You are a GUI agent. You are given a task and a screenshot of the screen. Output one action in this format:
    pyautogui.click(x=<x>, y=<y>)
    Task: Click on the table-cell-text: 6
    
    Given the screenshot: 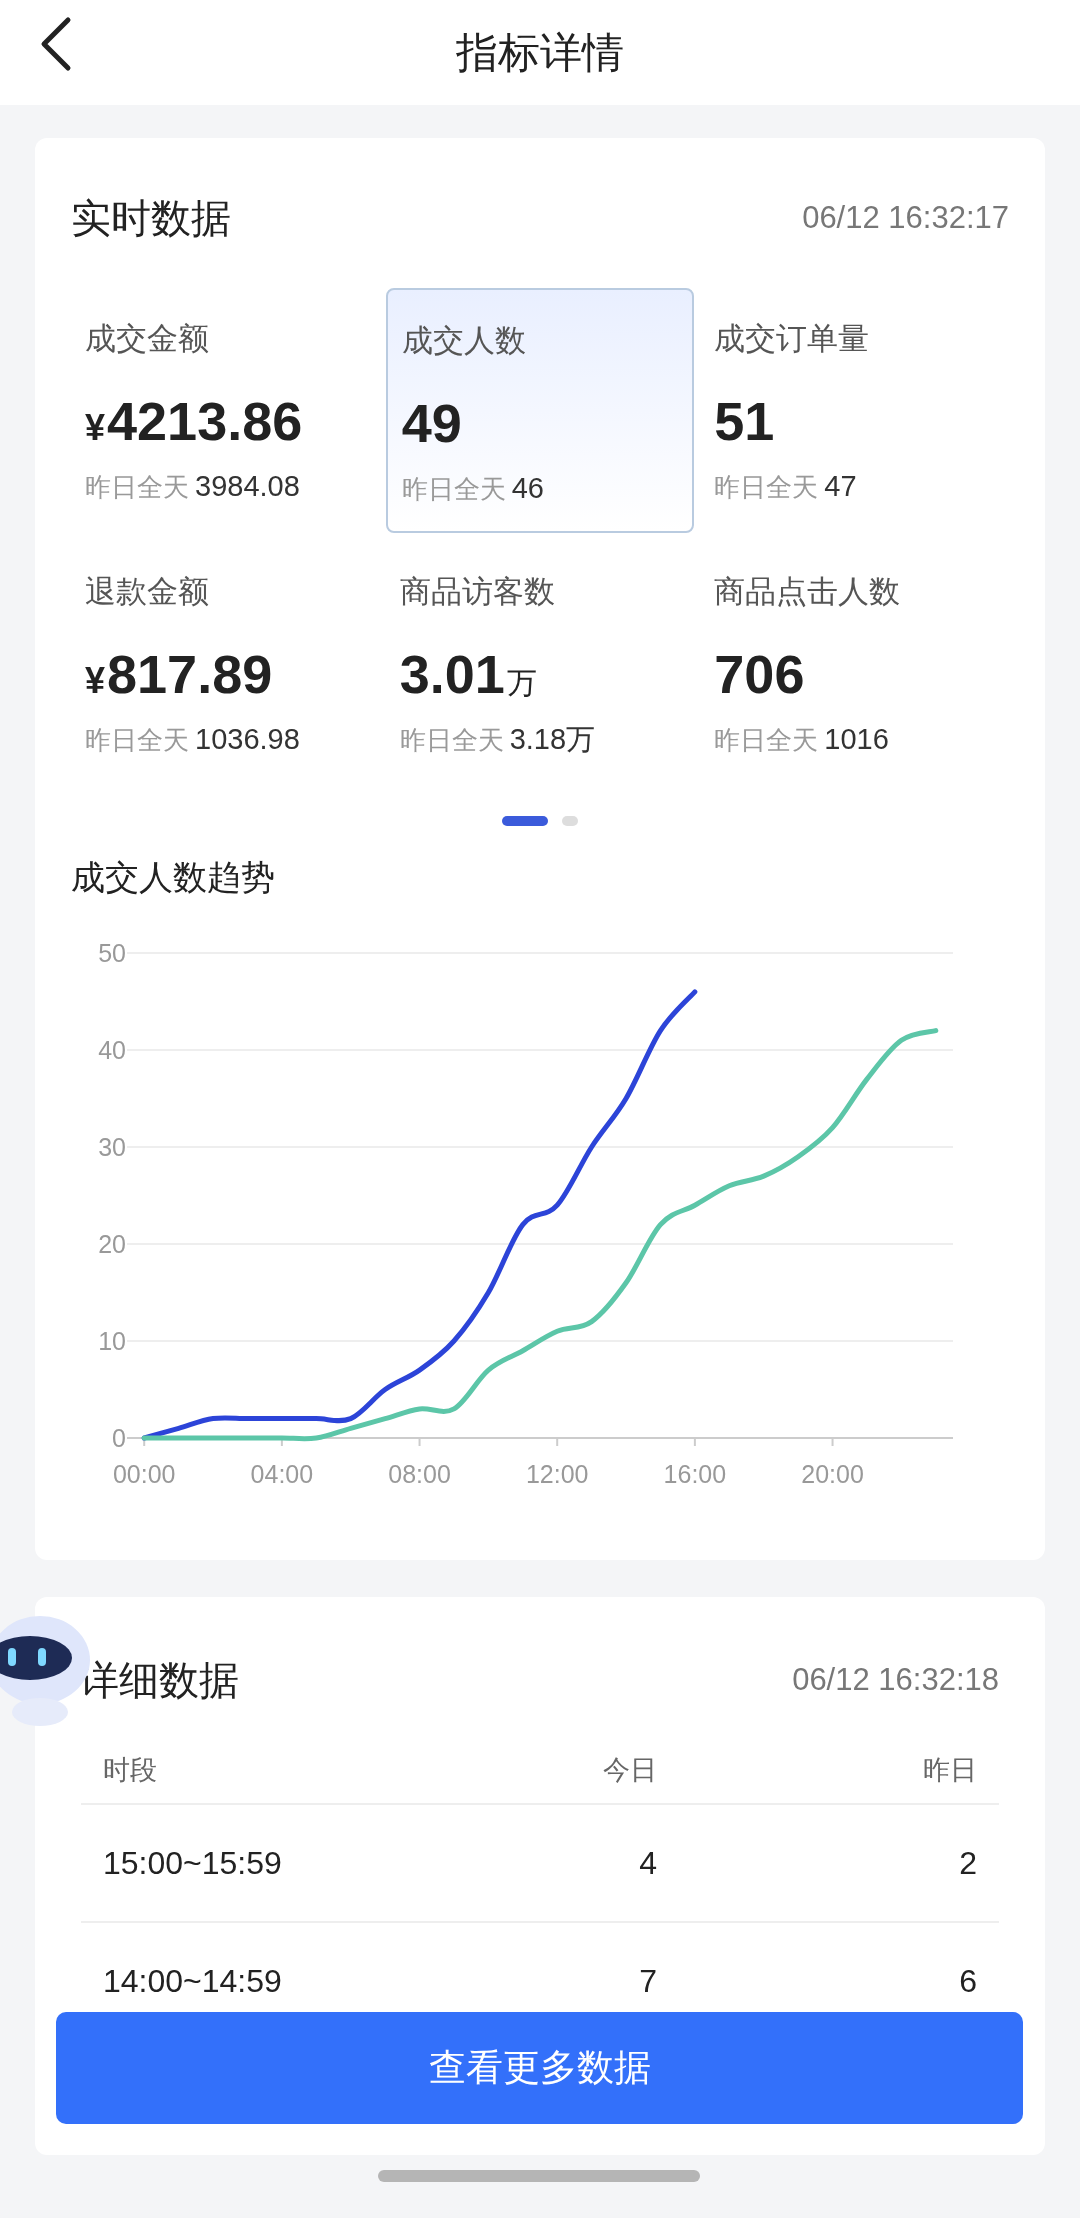 What is the action you would take?
    pyautogui.click(x=968, y=1981)
    